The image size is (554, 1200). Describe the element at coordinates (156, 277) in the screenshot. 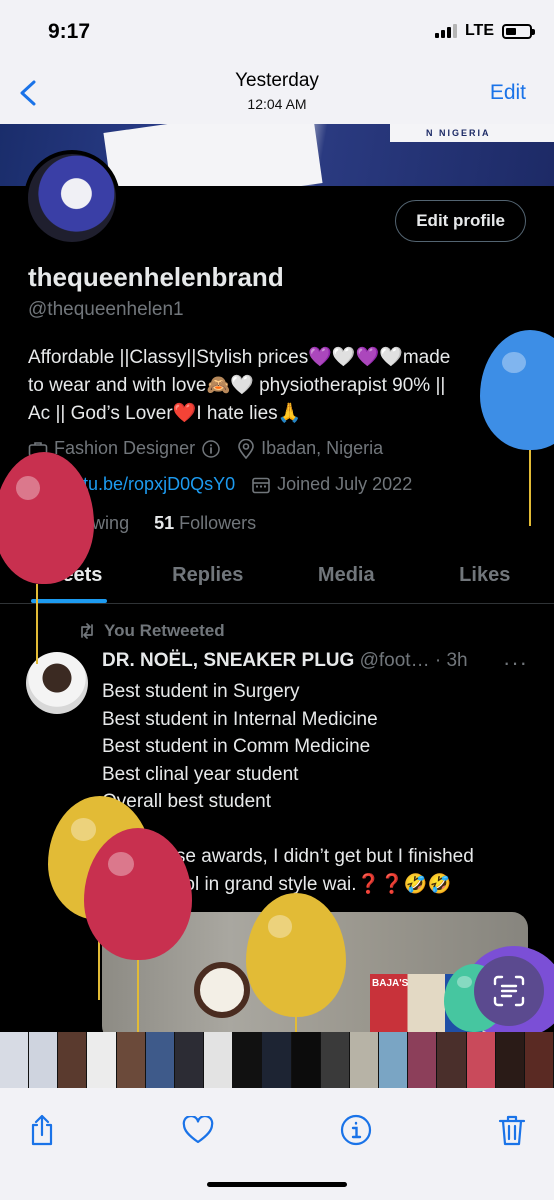

I see `profile-display-name: thequeenhelenbrand` at that location.